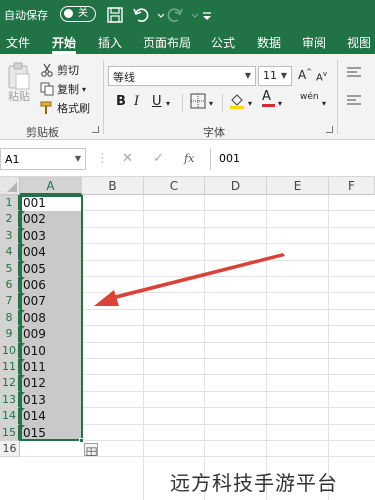 The height and width of the screenshot is (500, 375). Describe the element at coordinates (10, 186) in the screenshot. I see `select-all-button` at that location.